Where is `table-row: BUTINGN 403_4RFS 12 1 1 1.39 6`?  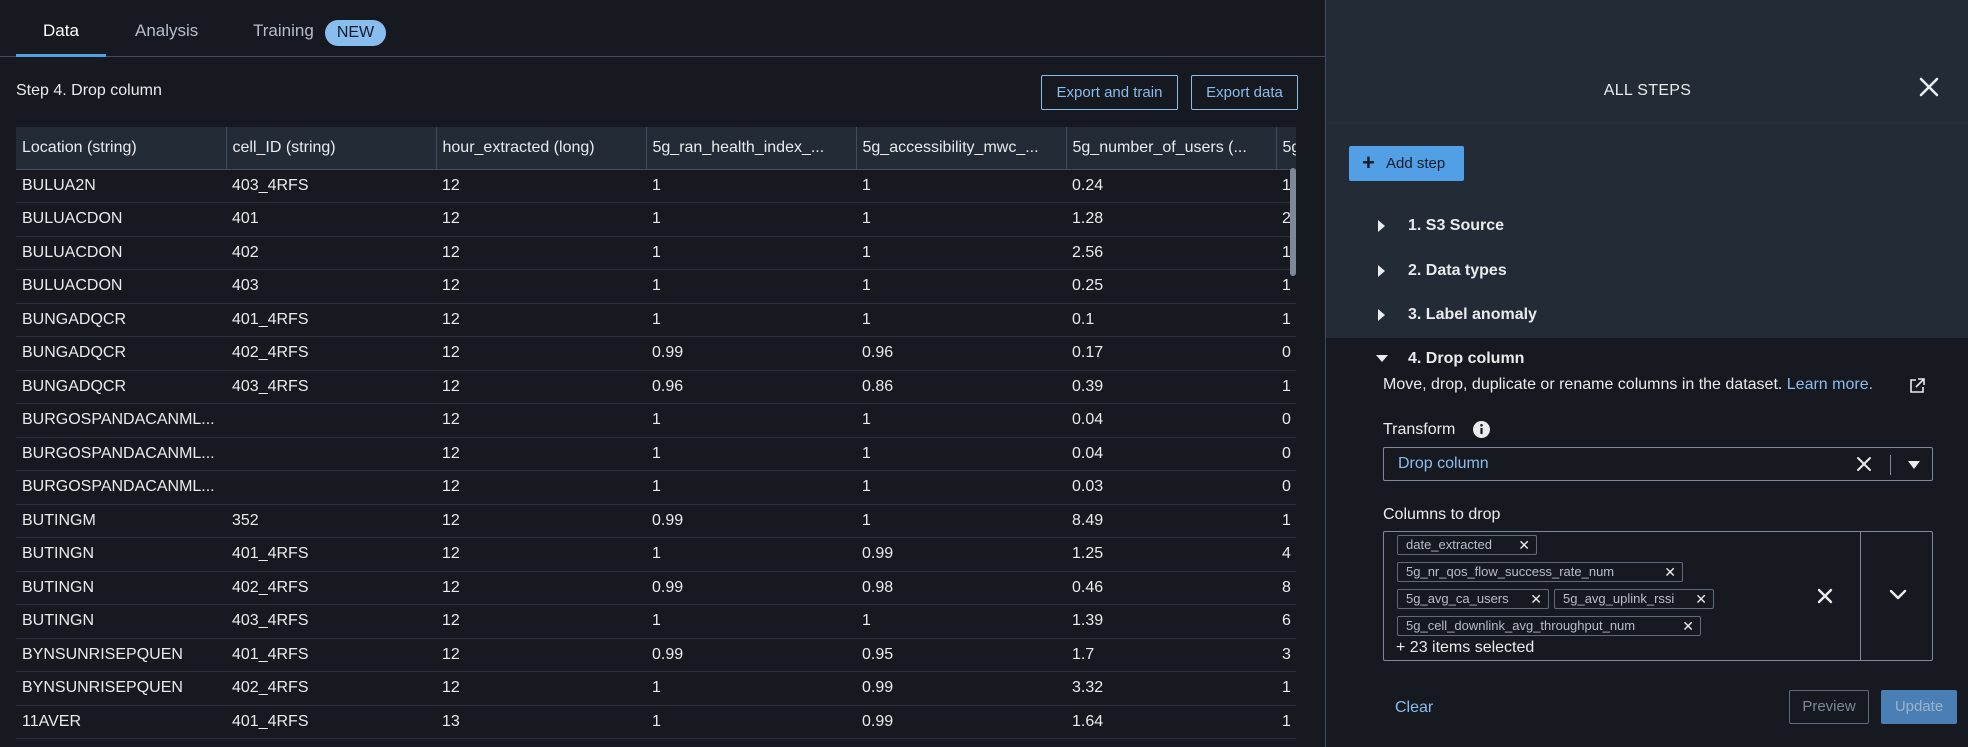
table-row: BUTINGN 403_4RFS 12 1 1 1.39 6 is located at coordinates (656, 621).